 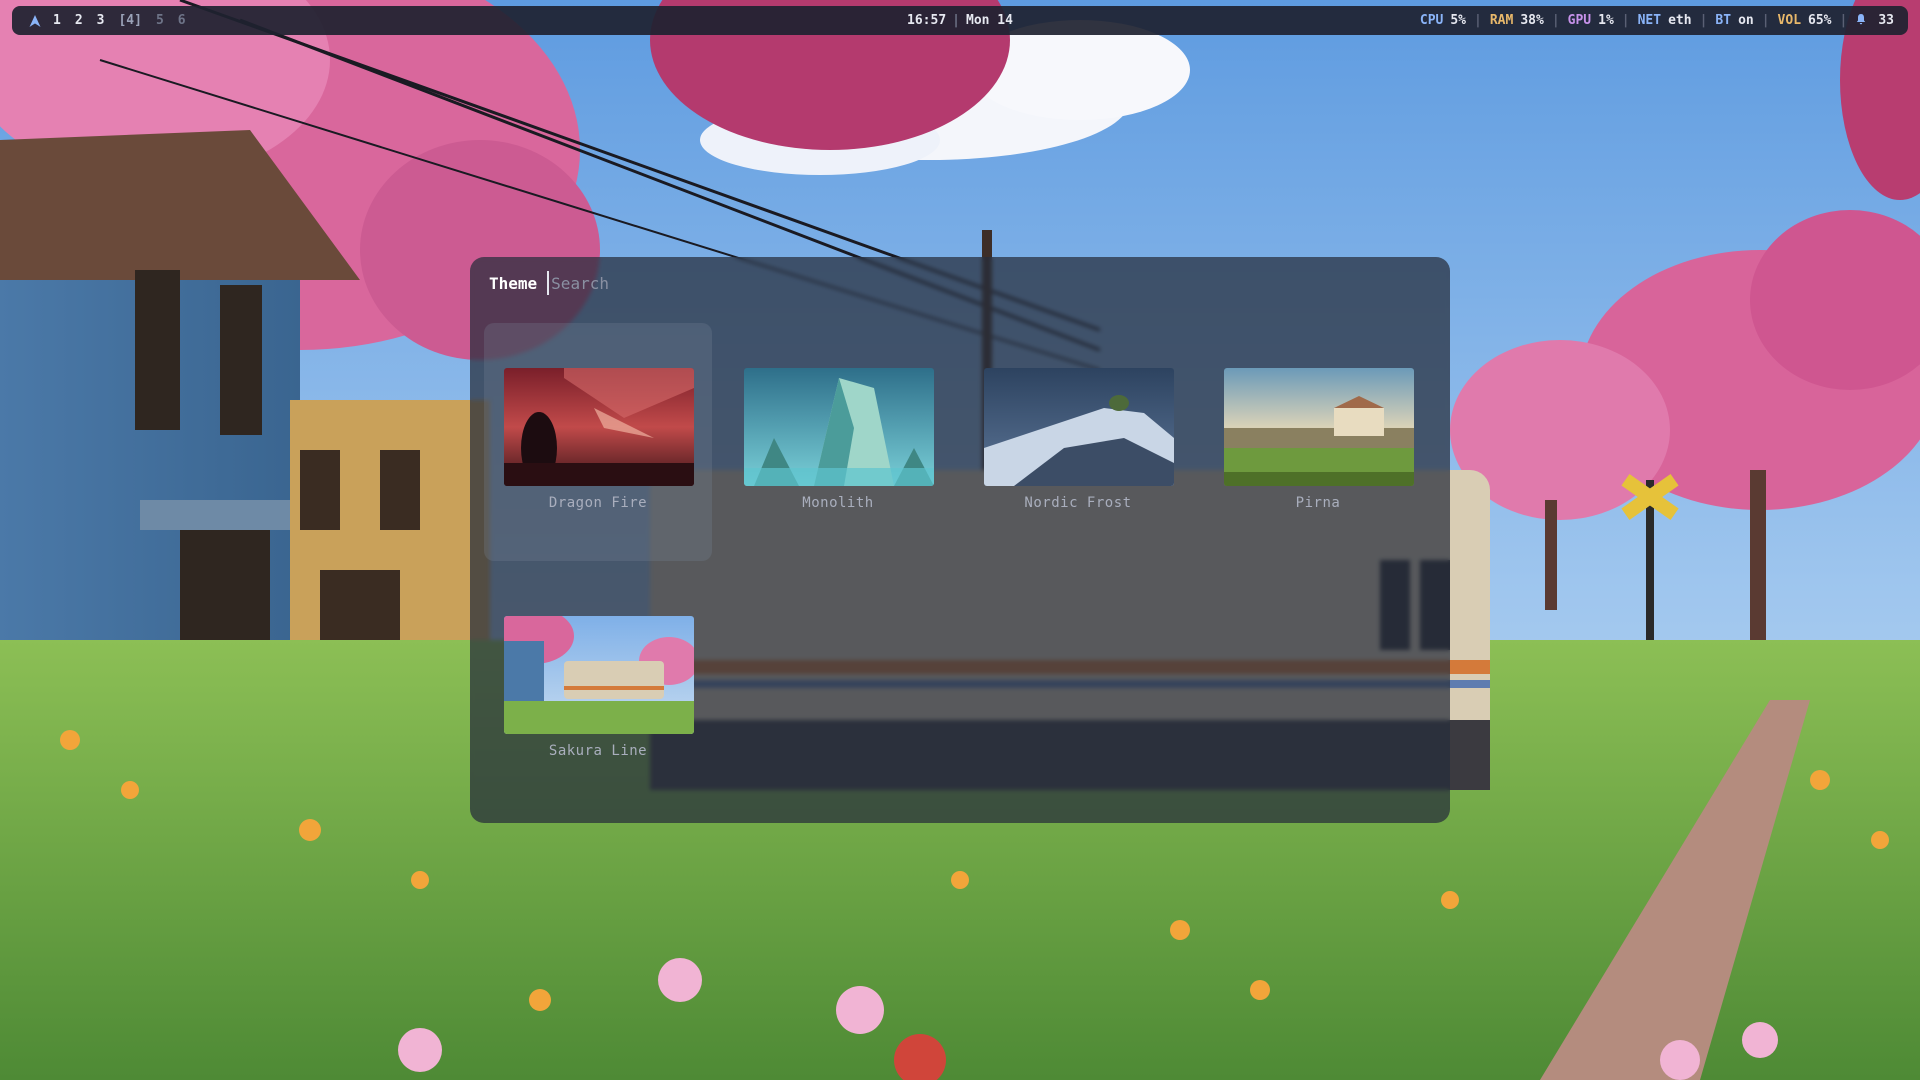 I want to click on prompt-label: Theme, so click(x=513, y=283).